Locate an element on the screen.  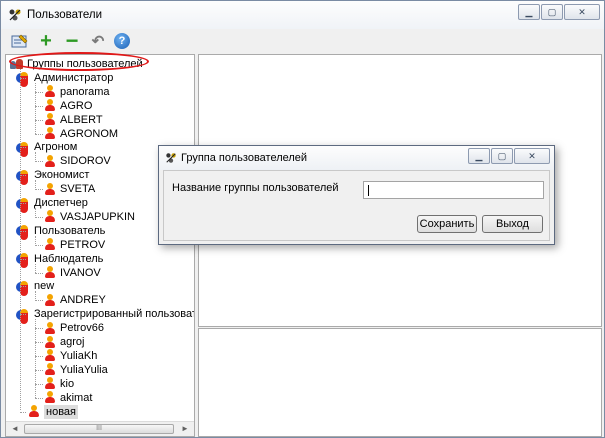
tree-group: Наблюдатель is located at coordinates (59, 260).